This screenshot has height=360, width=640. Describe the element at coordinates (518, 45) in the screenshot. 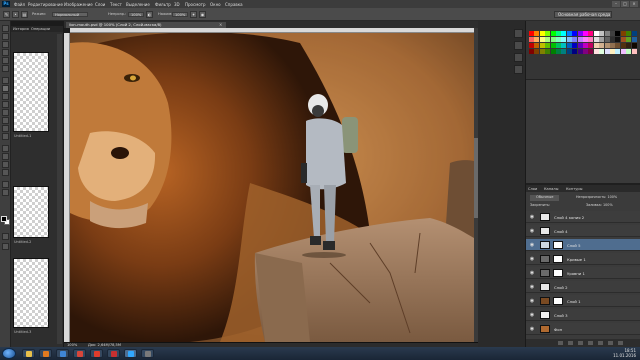

I see `adjustments-panel-icon` at that location.